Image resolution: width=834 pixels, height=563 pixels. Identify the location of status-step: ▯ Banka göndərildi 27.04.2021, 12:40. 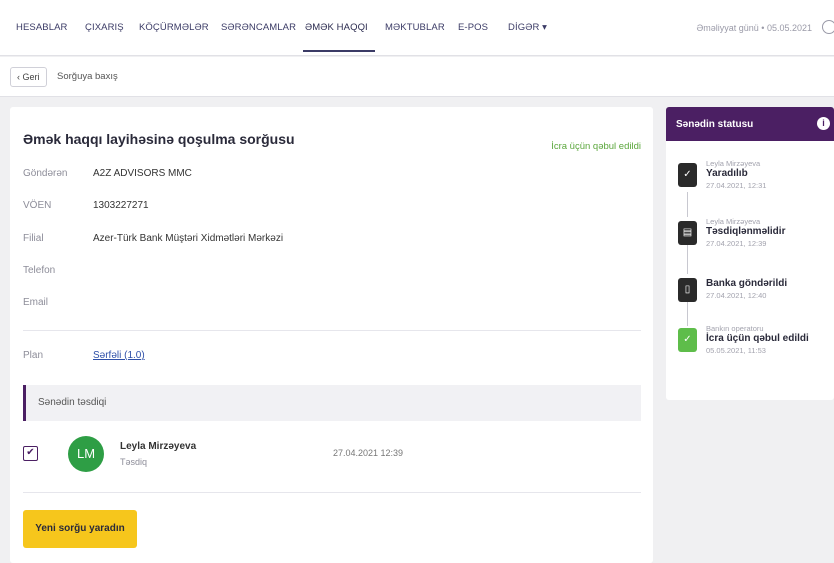
(753, 294).